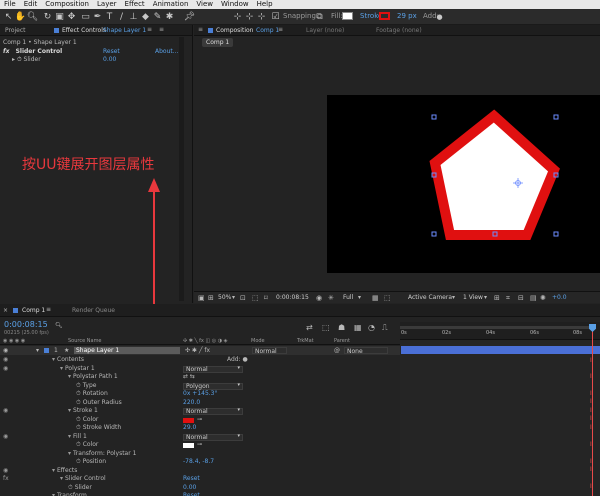 This screenshot has height=496, width=600. I want to click on layer-name: Shape Layer 1, so click(127, 350).